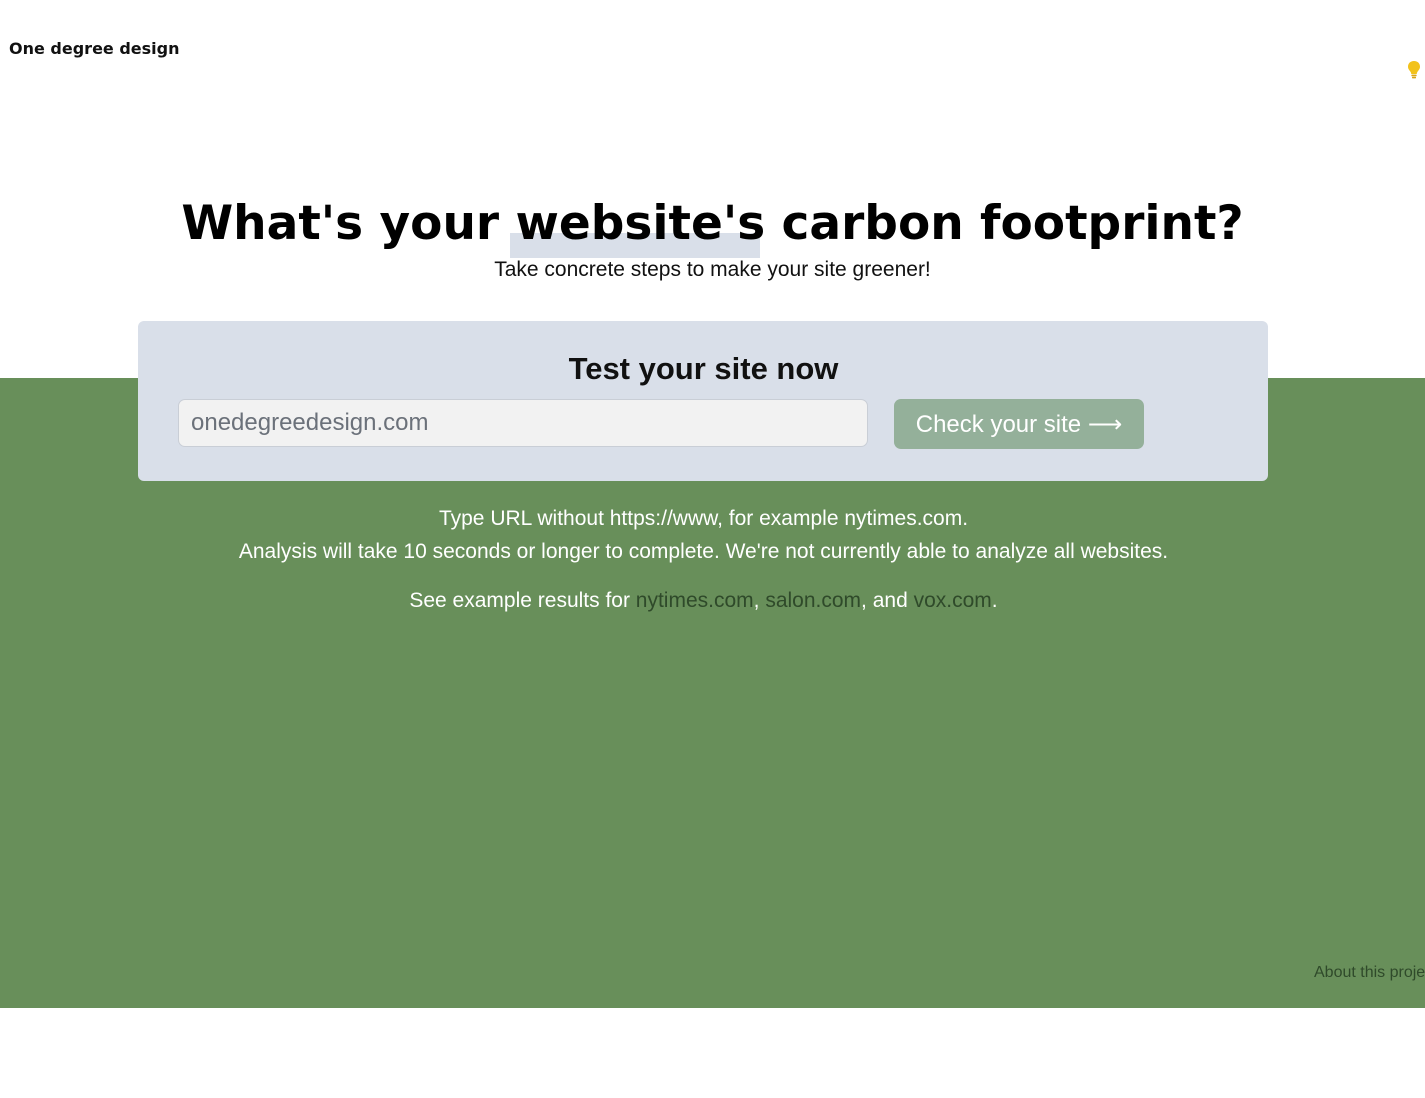  What do you see at coordinates (94, 48) in the screenshot?
I see `brand-logo: One degree design` at bounding box center [94, 48].